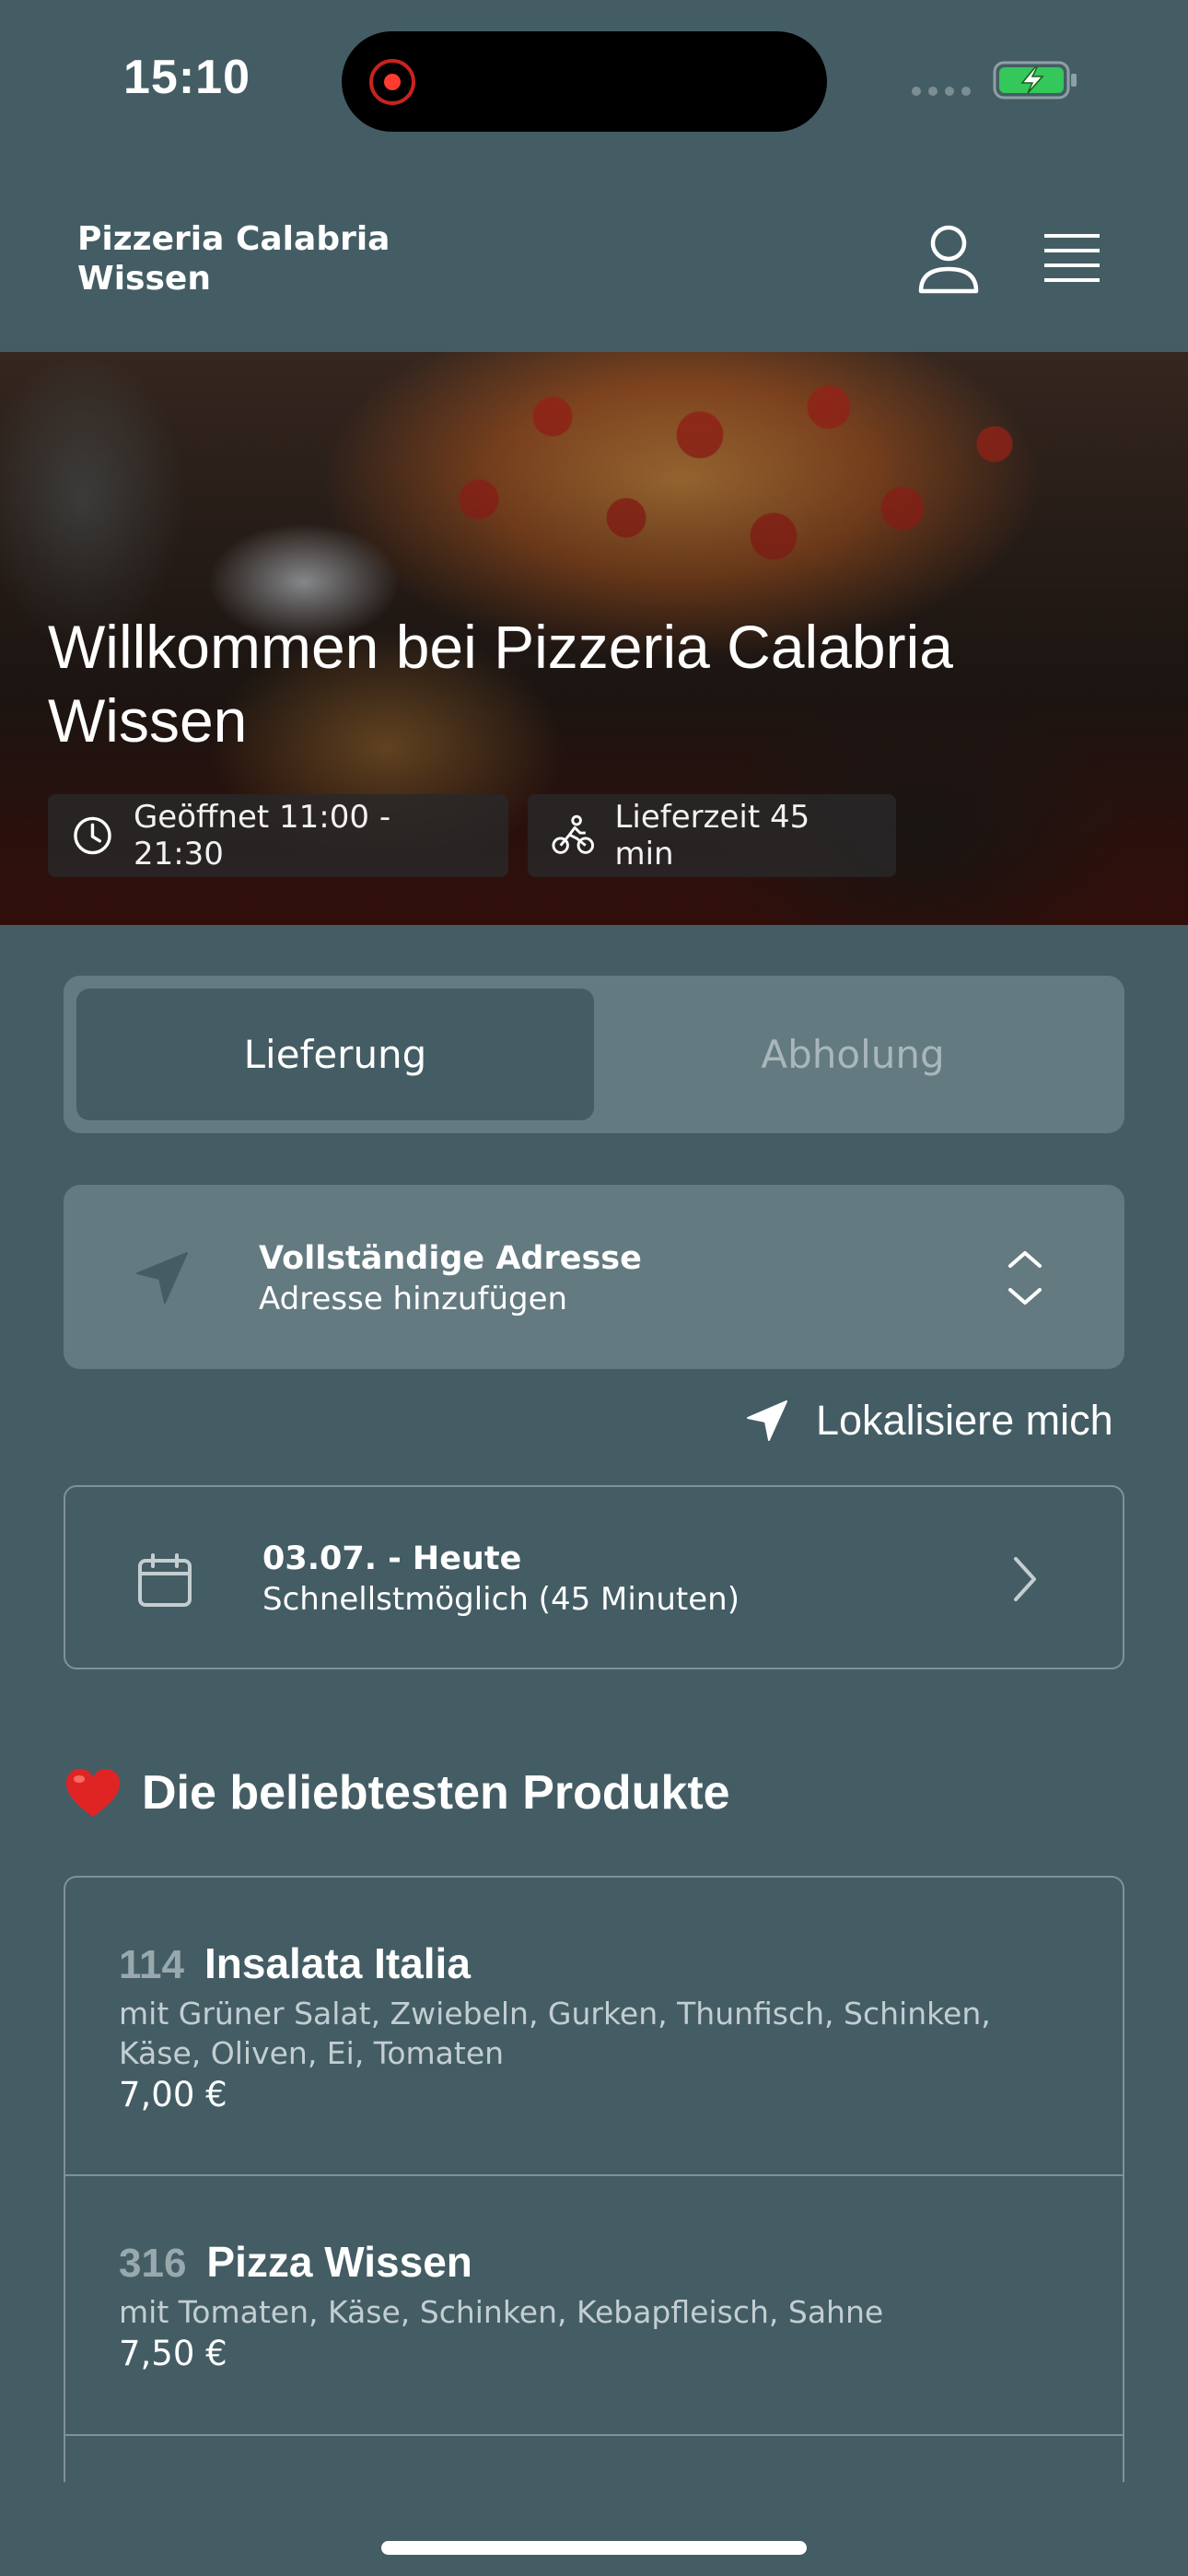  Describe the element at coordinates (392, 82) in the screenshot. I see `recording-indicator-icon` at that location.